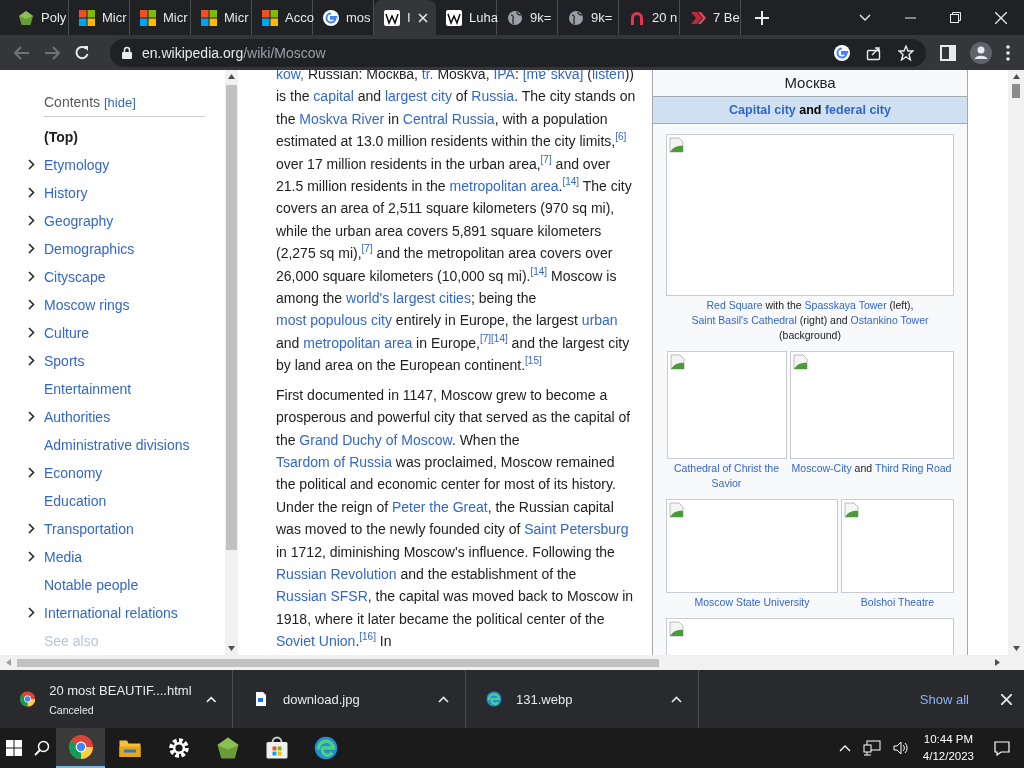 The image size is (1024, 768). Describe the element at coordinates (405, 17) in the screenshot. I see `browser-tab: I` at that location.